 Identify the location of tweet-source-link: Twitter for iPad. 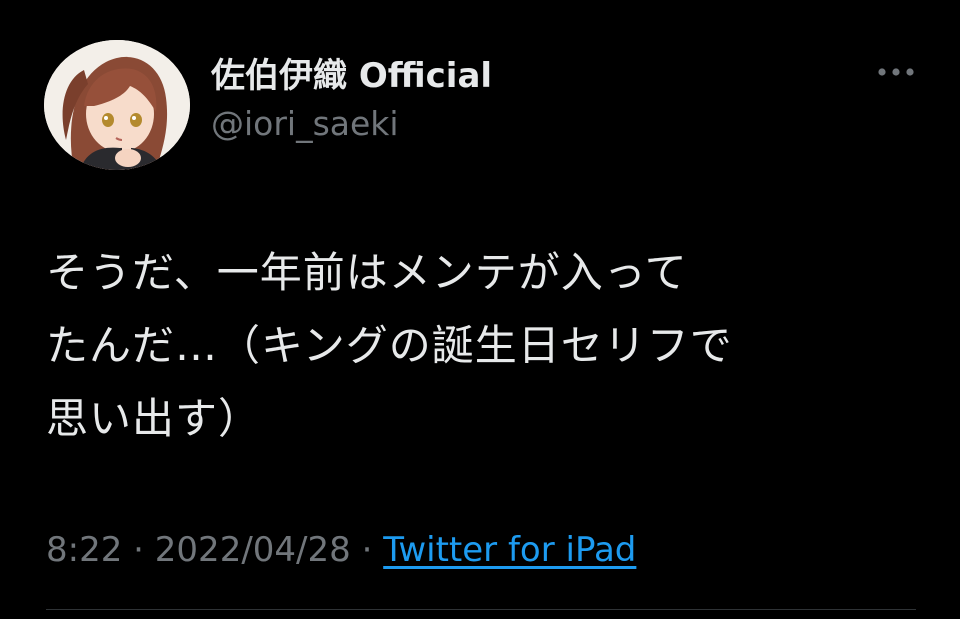
(509, 550).